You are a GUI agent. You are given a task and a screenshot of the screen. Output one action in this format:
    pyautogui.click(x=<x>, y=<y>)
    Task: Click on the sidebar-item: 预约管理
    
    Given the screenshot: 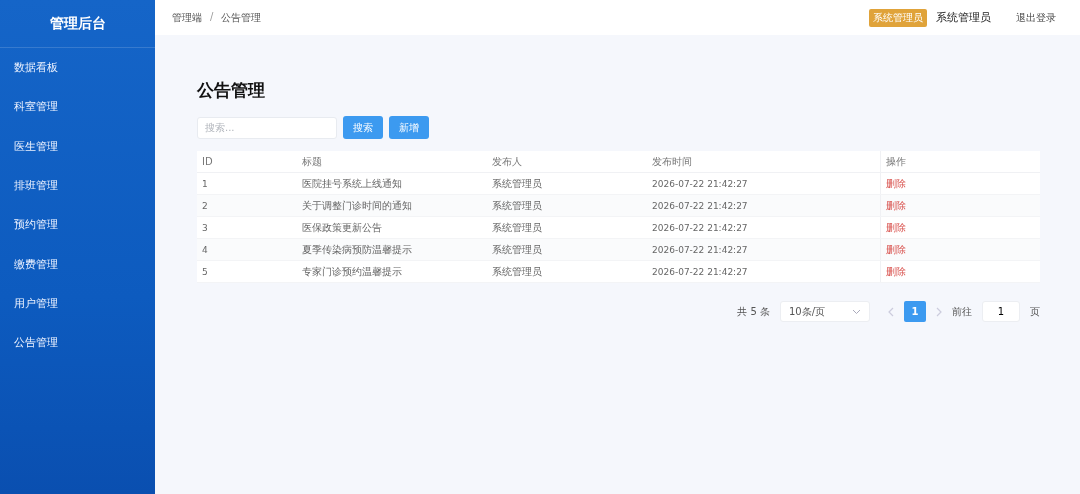 What is the action you would take?
    pyautogui.click(x=77, y=225)
    